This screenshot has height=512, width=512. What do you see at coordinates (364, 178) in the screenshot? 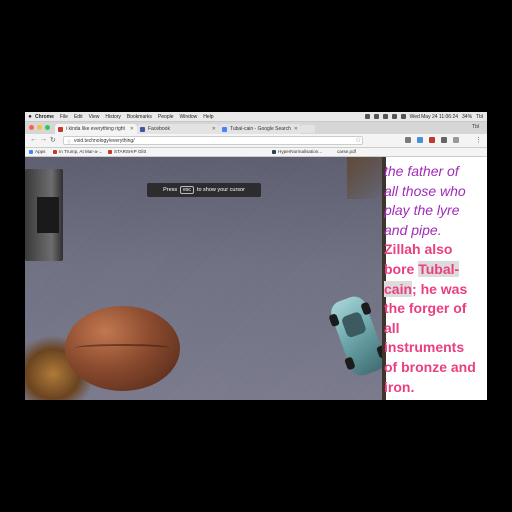
I see `scene-paper-curl` at bounding box center [364, 178].